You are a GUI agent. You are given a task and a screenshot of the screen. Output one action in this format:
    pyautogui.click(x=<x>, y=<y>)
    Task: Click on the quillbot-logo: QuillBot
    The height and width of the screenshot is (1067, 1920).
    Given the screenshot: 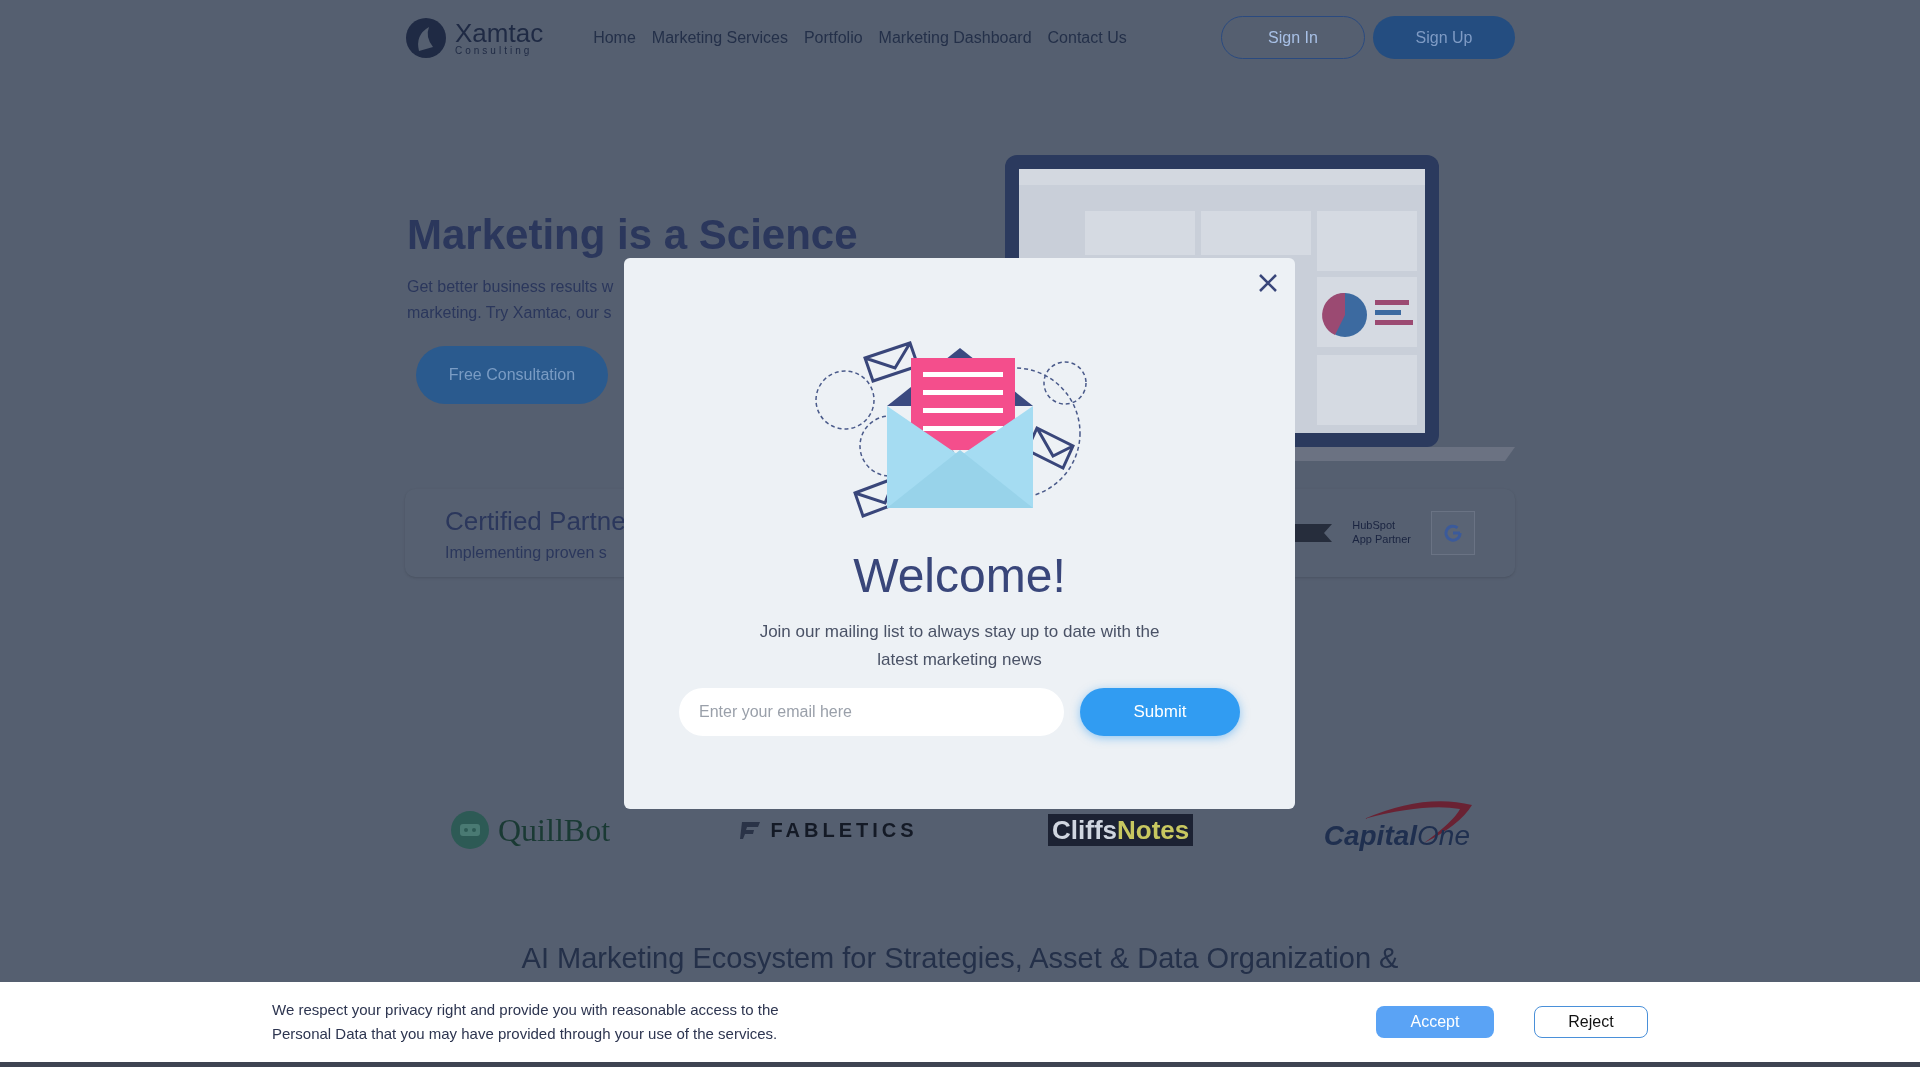 What is the action you would take?
    pyautogui.click(x=530, y=830)
    